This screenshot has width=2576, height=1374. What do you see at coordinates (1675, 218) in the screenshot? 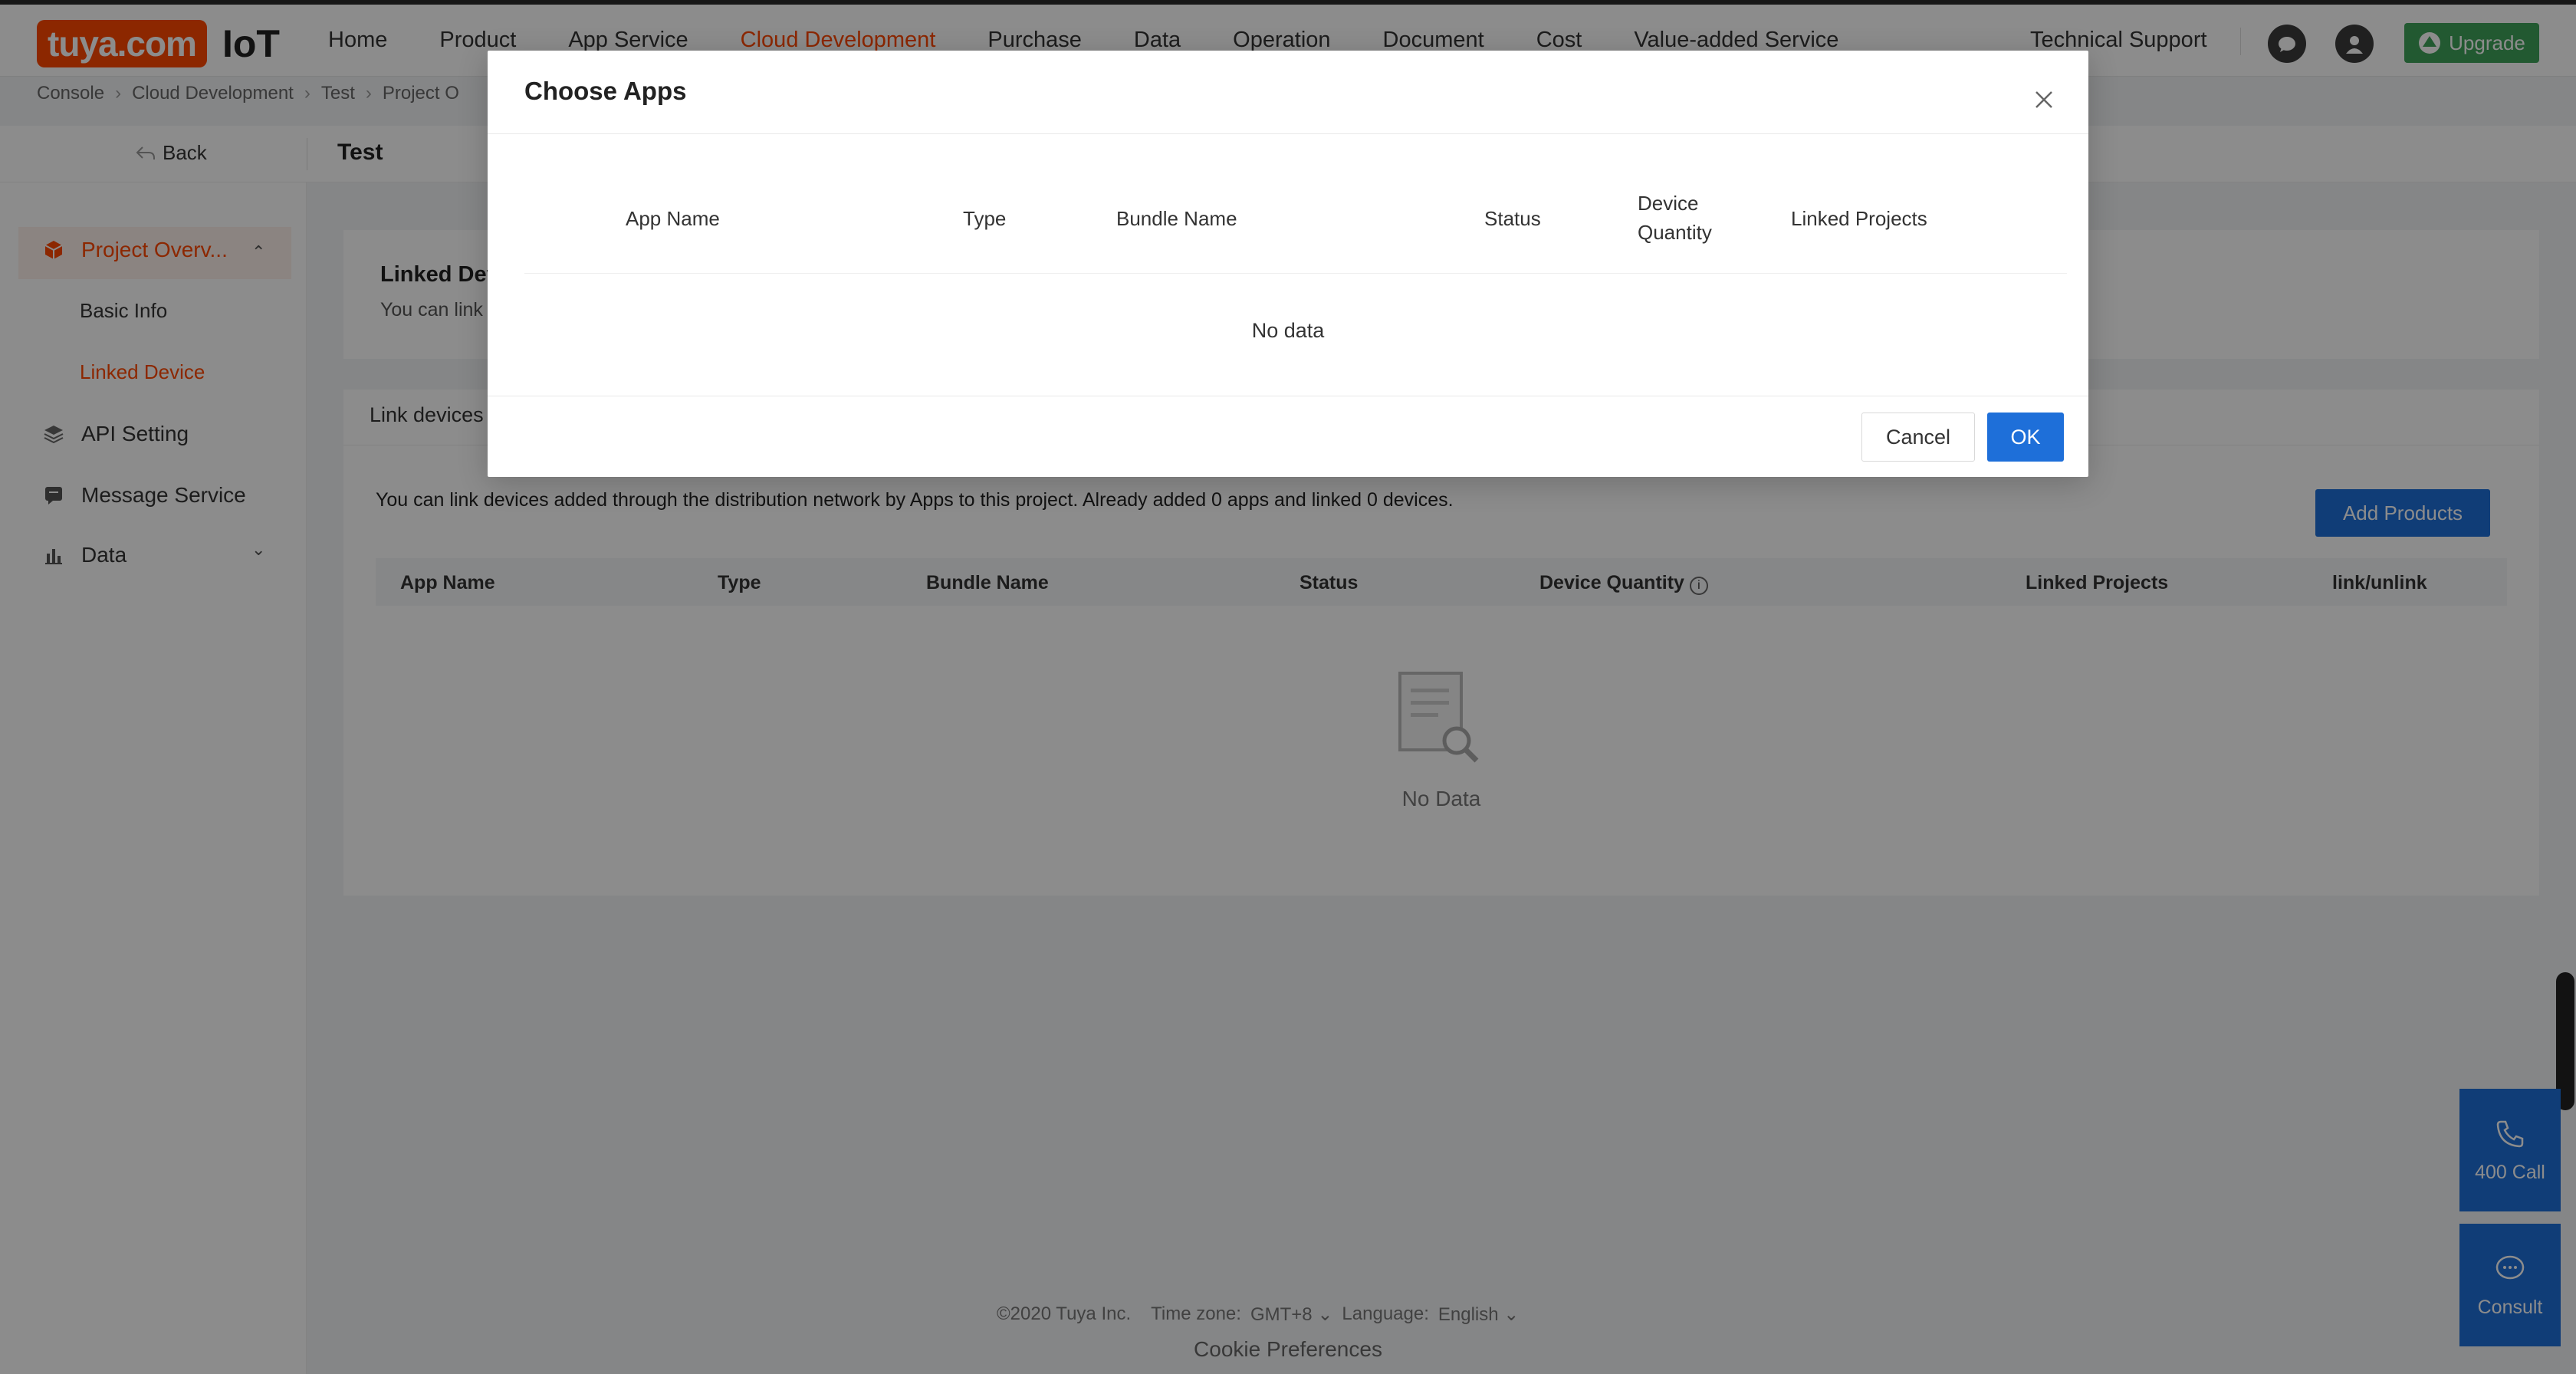
I see `modal-column-device-quantity: Device Quantity` at bounding box center [1675, 218].